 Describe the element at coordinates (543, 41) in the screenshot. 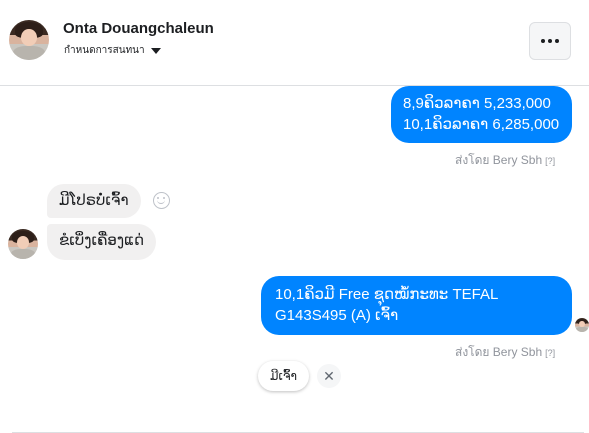

I see `more-options-icon` at that location.